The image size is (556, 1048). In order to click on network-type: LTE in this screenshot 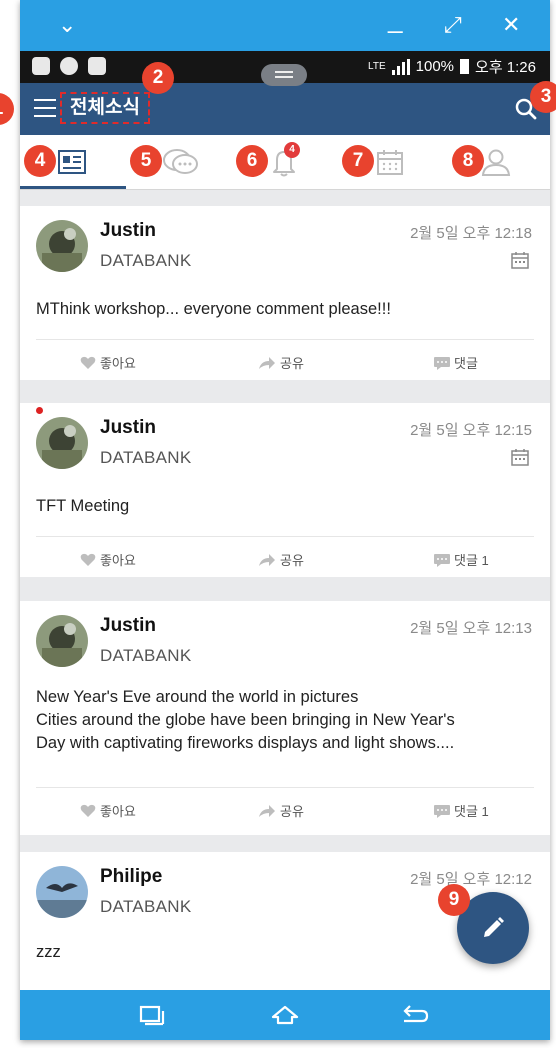, I will do `click(377, 66)`.